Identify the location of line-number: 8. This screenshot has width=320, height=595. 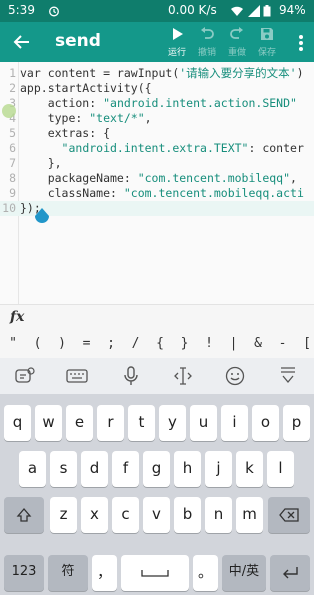
(12, 178).